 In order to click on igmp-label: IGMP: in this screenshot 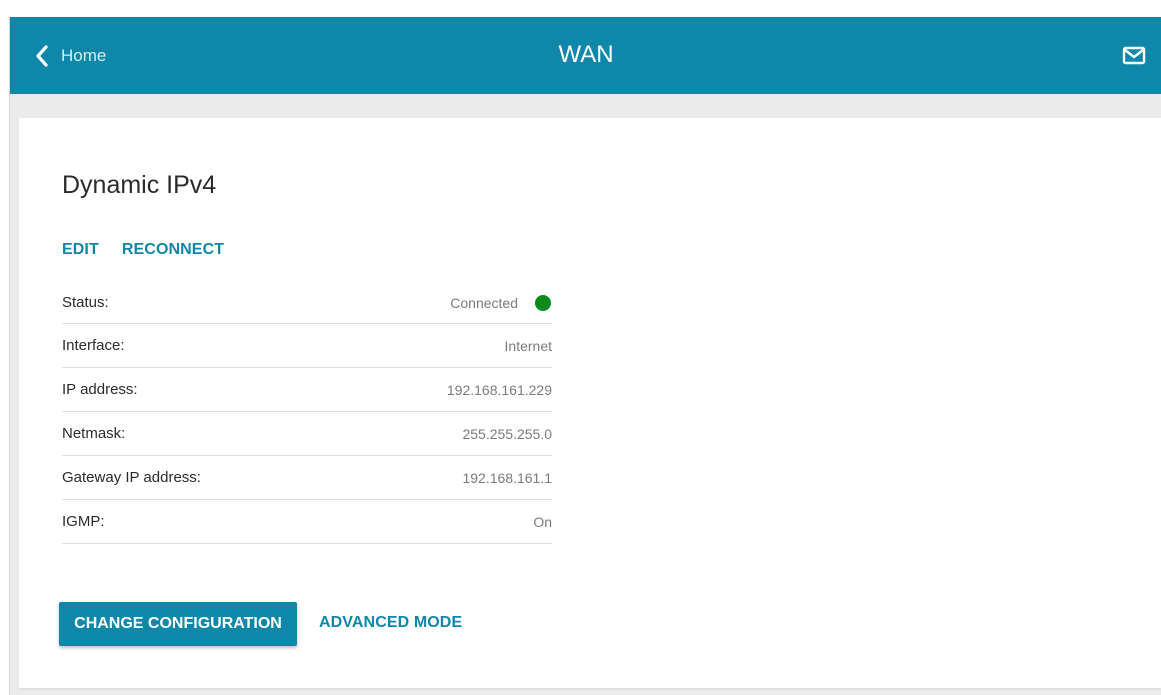, I will do `click(83, 521)`.